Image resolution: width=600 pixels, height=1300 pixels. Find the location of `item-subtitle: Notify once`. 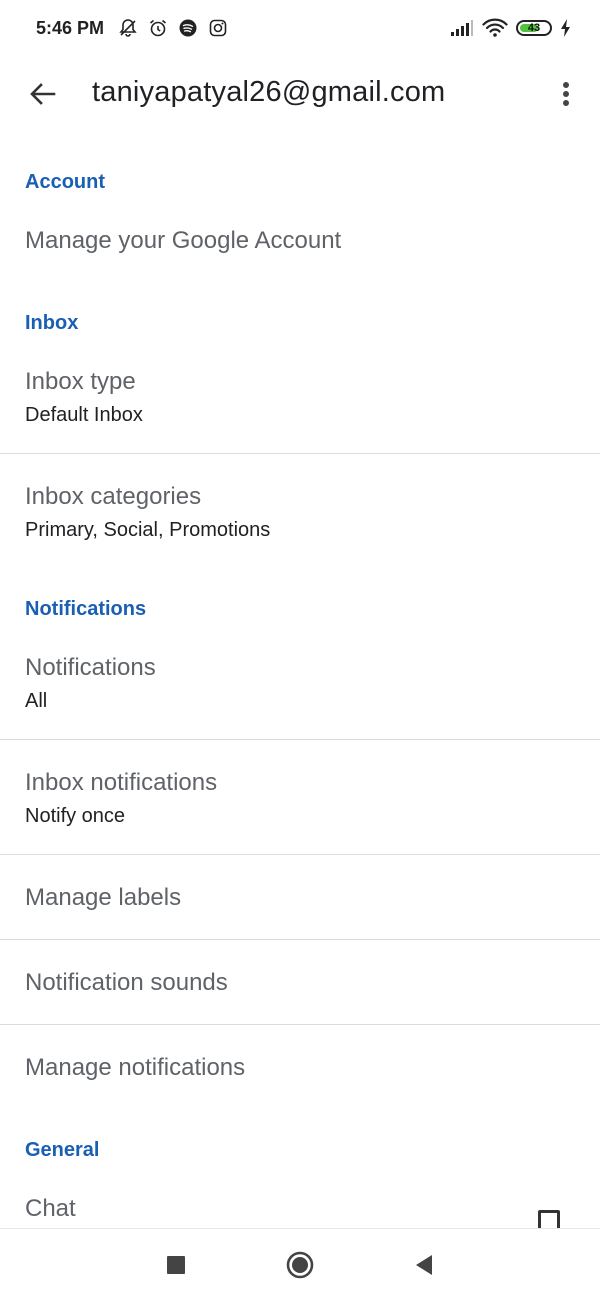

item-subtitle: Notify once is located at coordinates (75, 816).